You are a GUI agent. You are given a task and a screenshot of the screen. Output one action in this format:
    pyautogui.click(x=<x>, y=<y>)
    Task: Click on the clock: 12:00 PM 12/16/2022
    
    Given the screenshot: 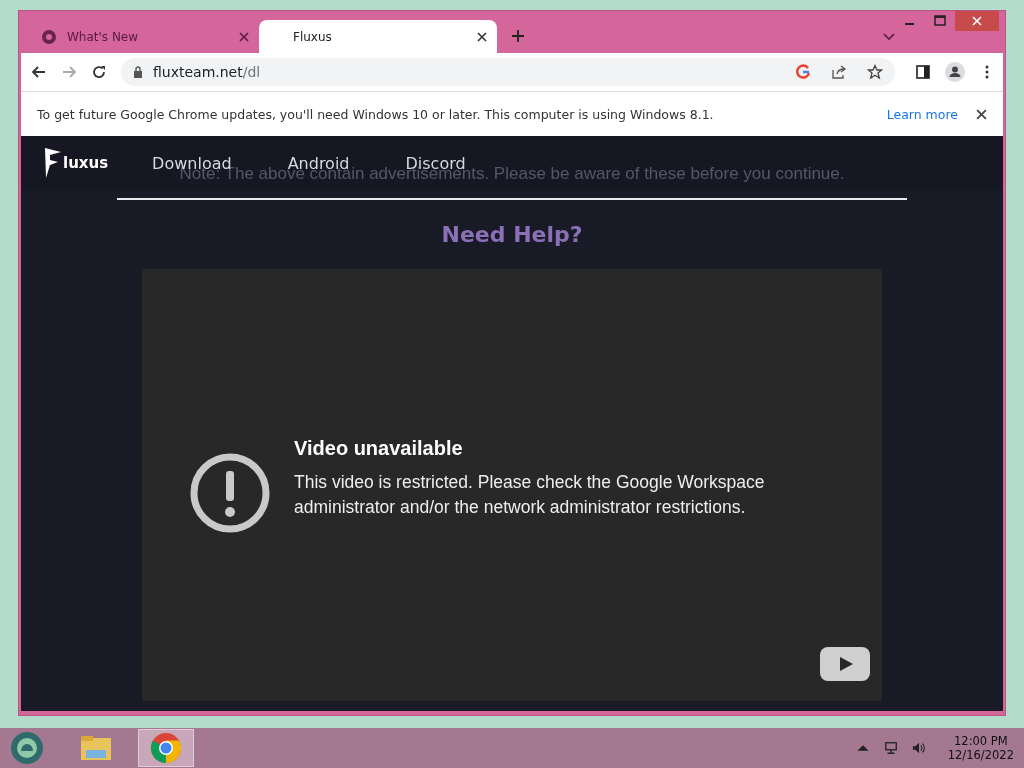 What is the action you would take?
    pyautogui.click(x=980, y=748)
    